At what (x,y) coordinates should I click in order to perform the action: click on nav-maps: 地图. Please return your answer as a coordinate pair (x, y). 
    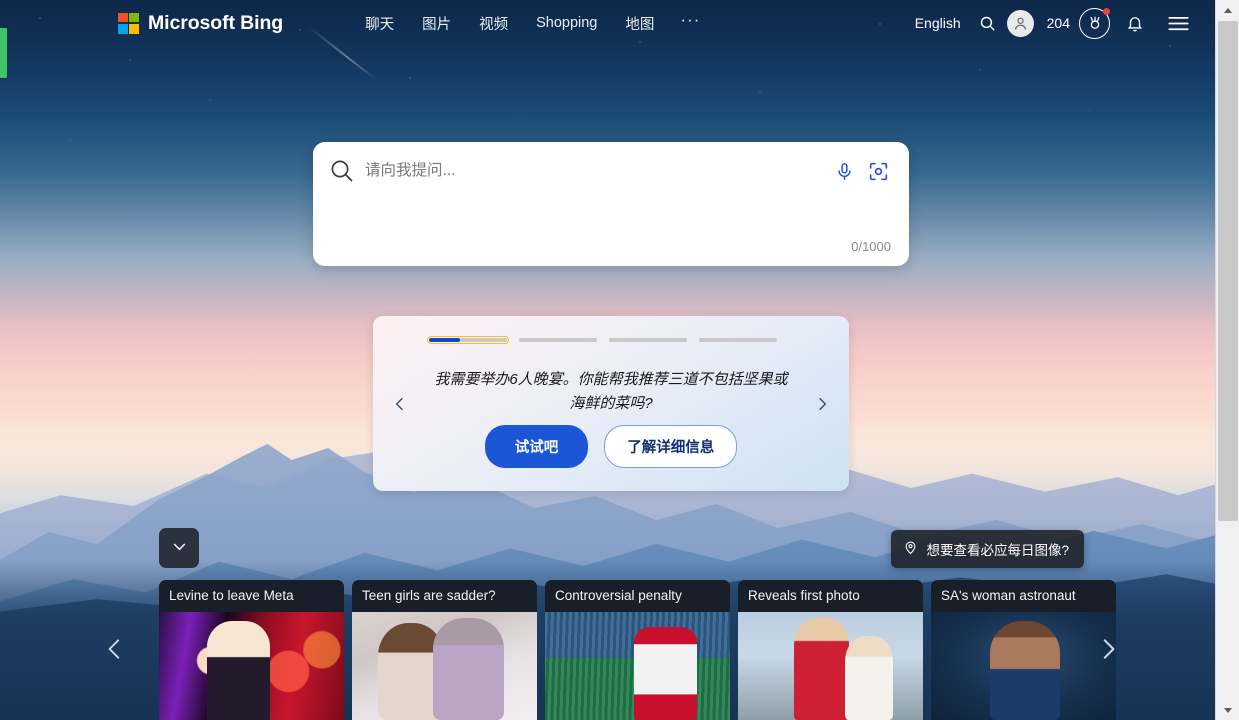
    Looking at the image, I should click on (639, 23).